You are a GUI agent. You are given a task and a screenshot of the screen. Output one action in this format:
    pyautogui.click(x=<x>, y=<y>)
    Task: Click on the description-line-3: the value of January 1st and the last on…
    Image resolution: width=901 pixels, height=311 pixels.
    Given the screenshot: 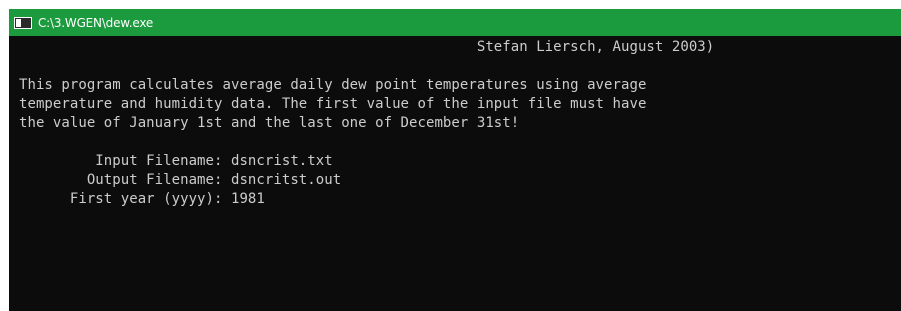 What is the action you would take?
    pyautogui.click(x=269, y=123)
    